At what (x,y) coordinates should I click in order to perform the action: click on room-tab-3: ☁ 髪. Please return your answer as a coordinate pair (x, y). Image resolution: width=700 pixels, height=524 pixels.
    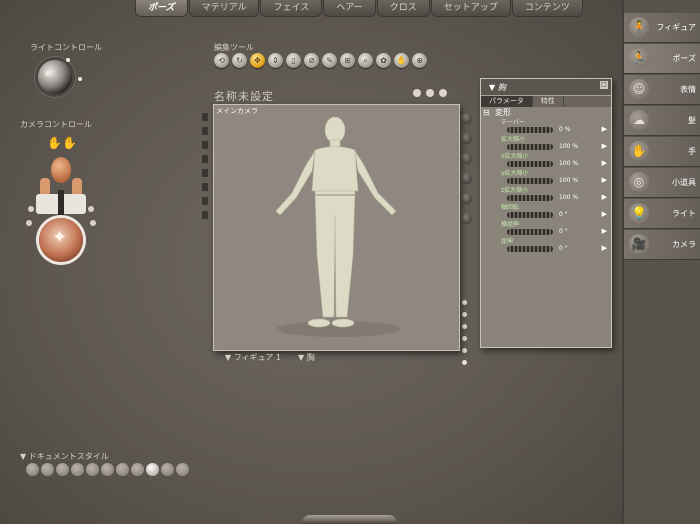
    Looking at the image, I should click on (662, 121).